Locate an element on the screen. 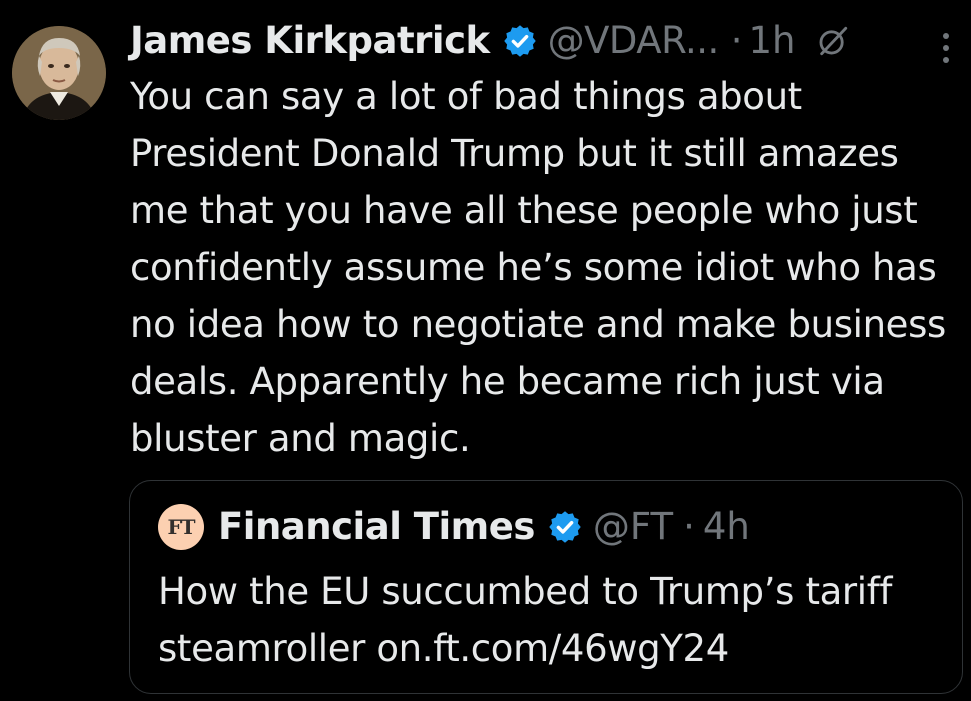 This screenshot has height=701, width=971. author-display-name: James Kirkpatrick is located at coordinates (310, 41).